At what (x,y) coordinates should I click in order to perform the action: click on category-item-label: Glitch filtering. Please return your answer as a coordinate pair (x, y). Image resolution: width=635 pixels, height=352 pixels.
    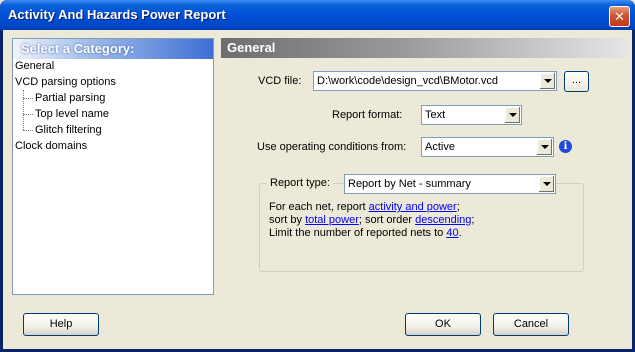
    Looking at the image, I should click on (68, 130).